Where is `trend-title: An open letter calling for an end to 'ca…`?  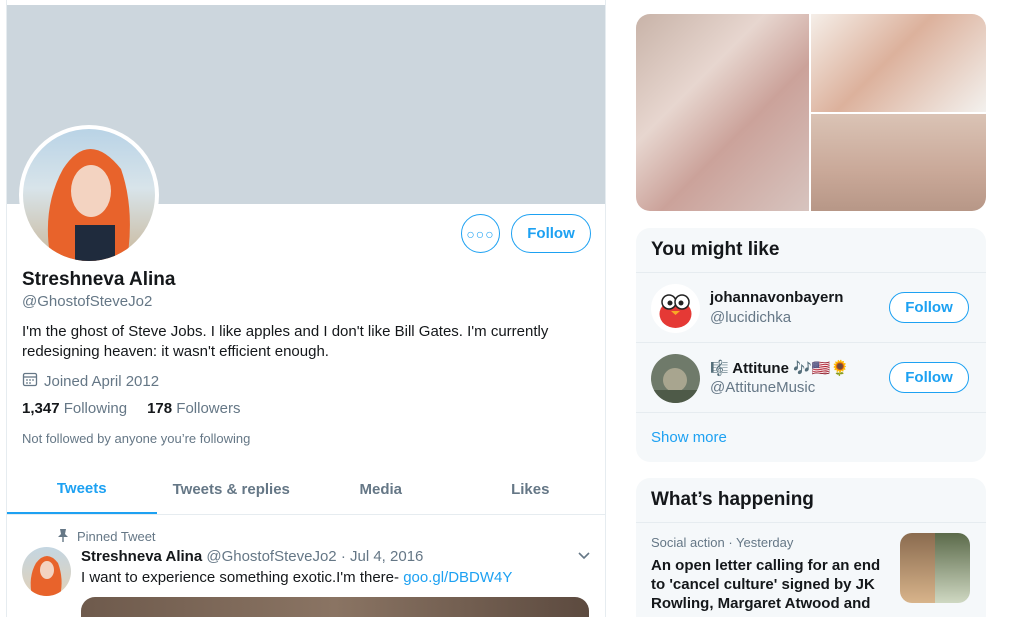
trend-title: An open letter calling for an end to 'ca… is located at coordinates (766, 584).